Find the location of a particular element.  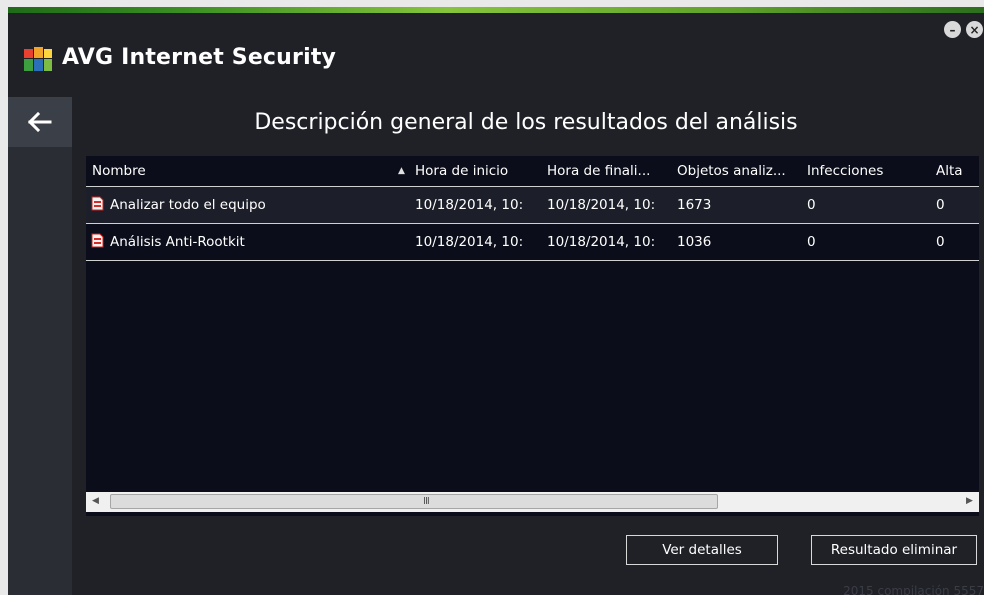

cell-objects: 1673 is located at coordinates (694, 205).